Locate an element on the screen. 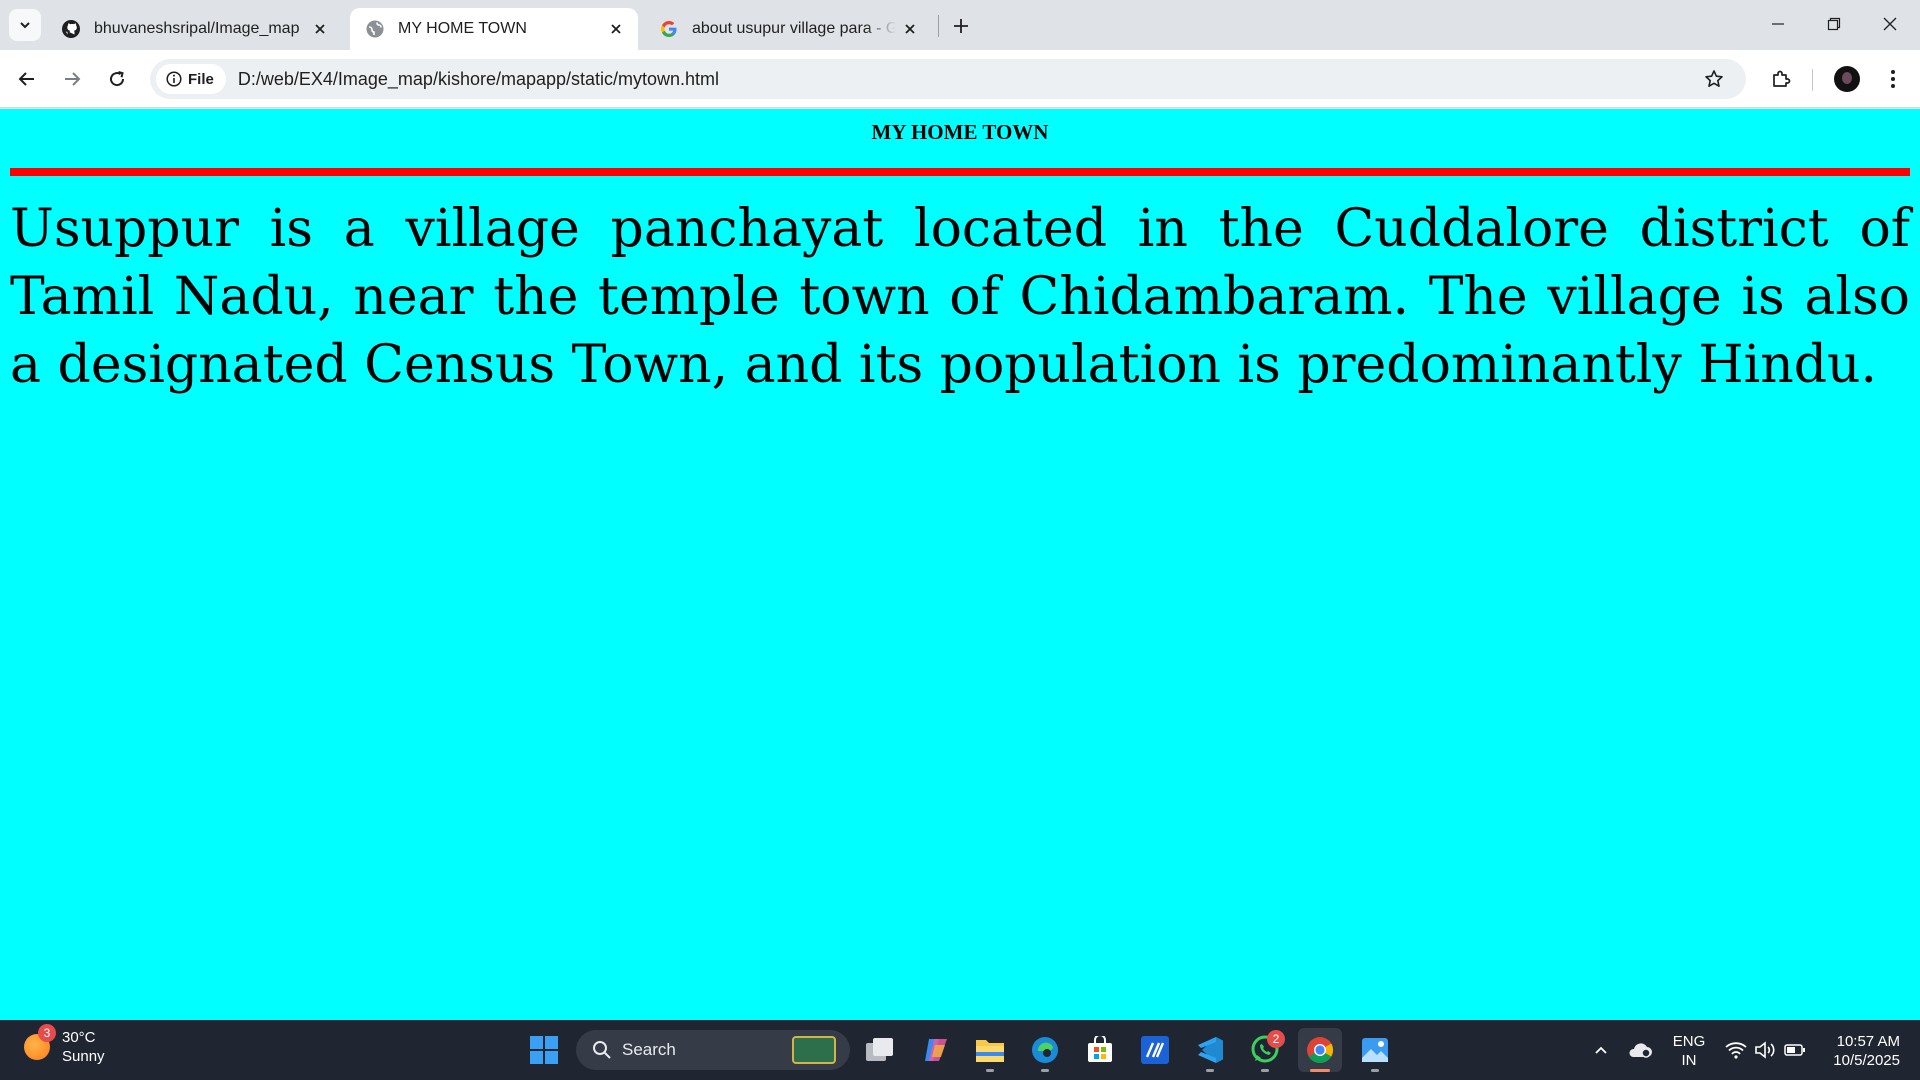 Image resolution: width=1920 pixels, height=1080 pixels. language-code: ENG is located at coordinates (1689, 1041).